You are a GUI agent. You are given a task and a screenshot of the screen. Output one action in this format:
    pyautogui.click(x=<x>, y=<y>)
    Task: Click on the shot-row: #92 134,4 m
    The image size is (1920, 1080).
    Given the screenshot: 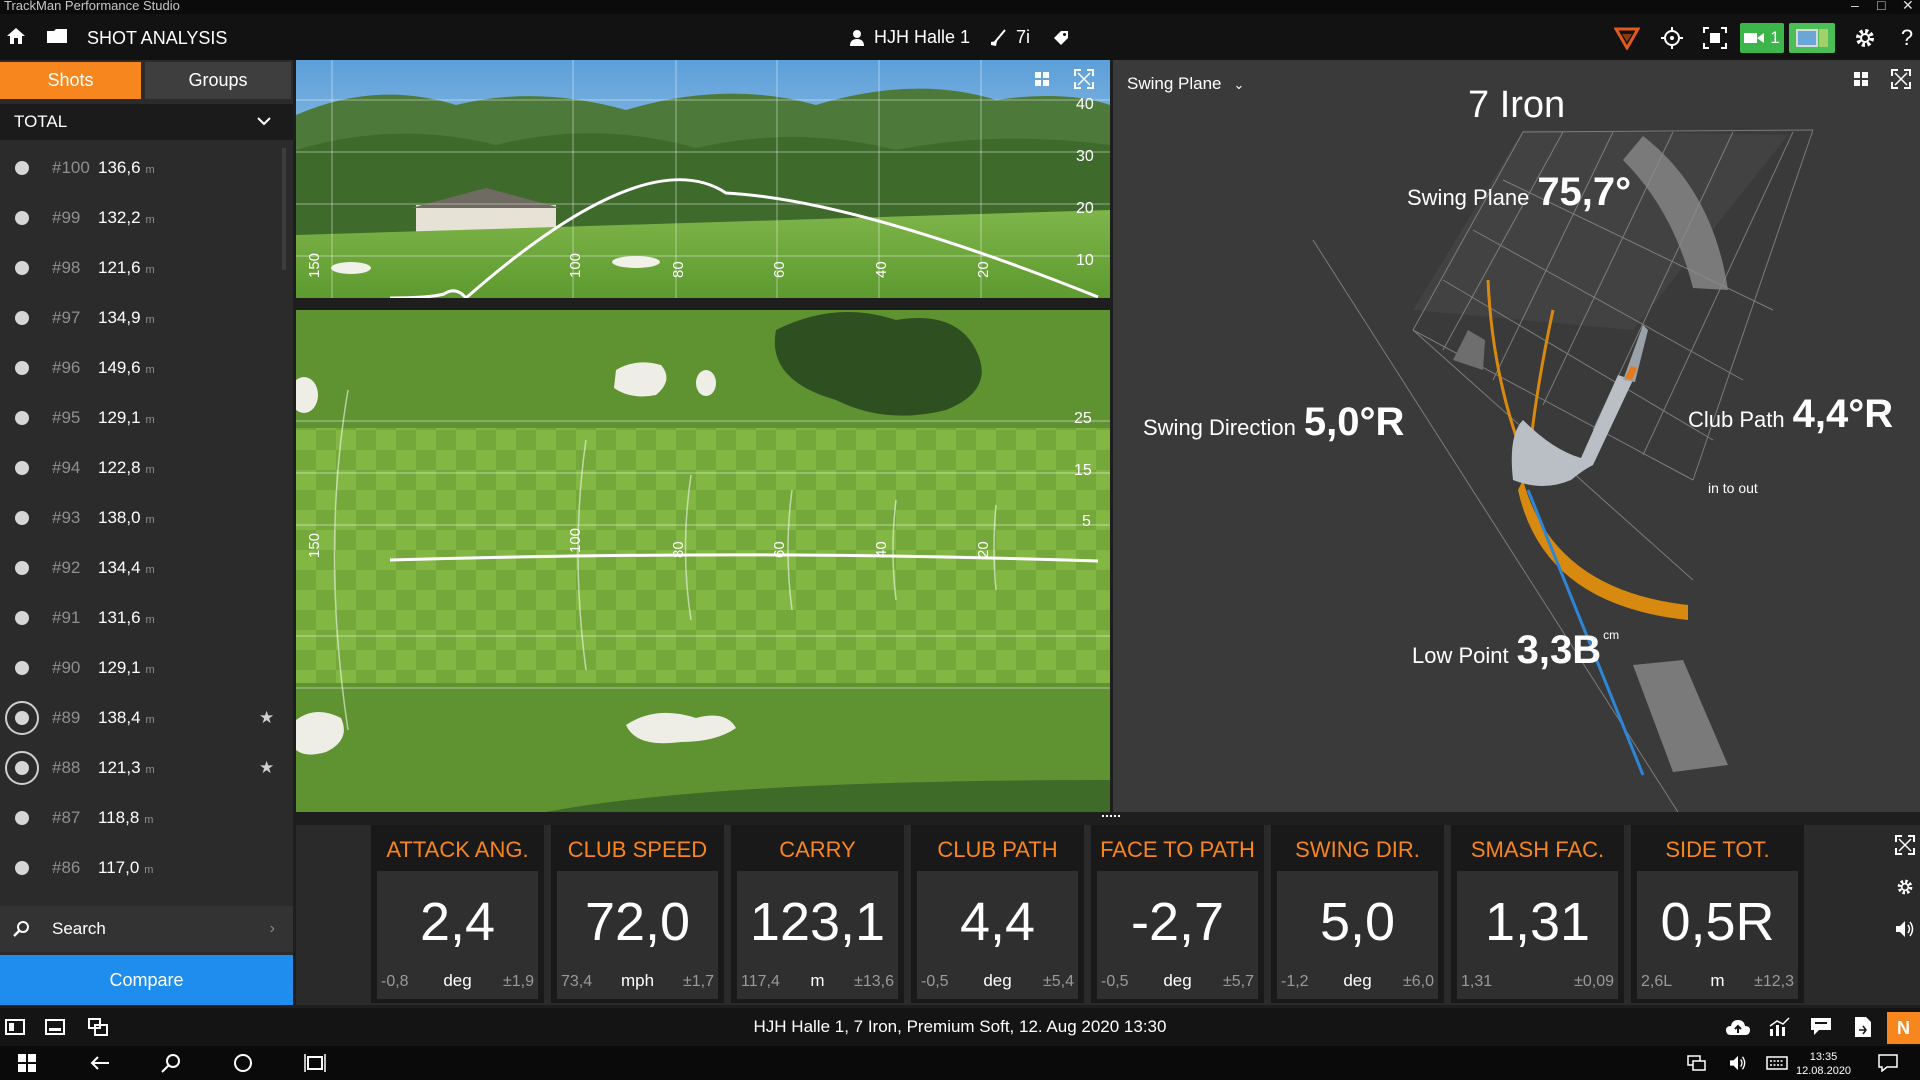 What is the action you would take?
    pyautogui.click(x=142, y=569)
    